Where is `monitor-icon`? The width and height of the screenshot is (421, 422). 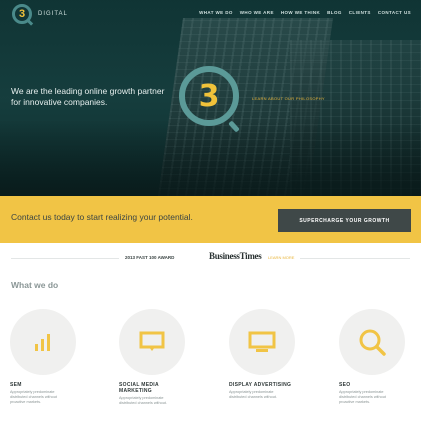
monitor-icon is located at coordinates (262, 341).